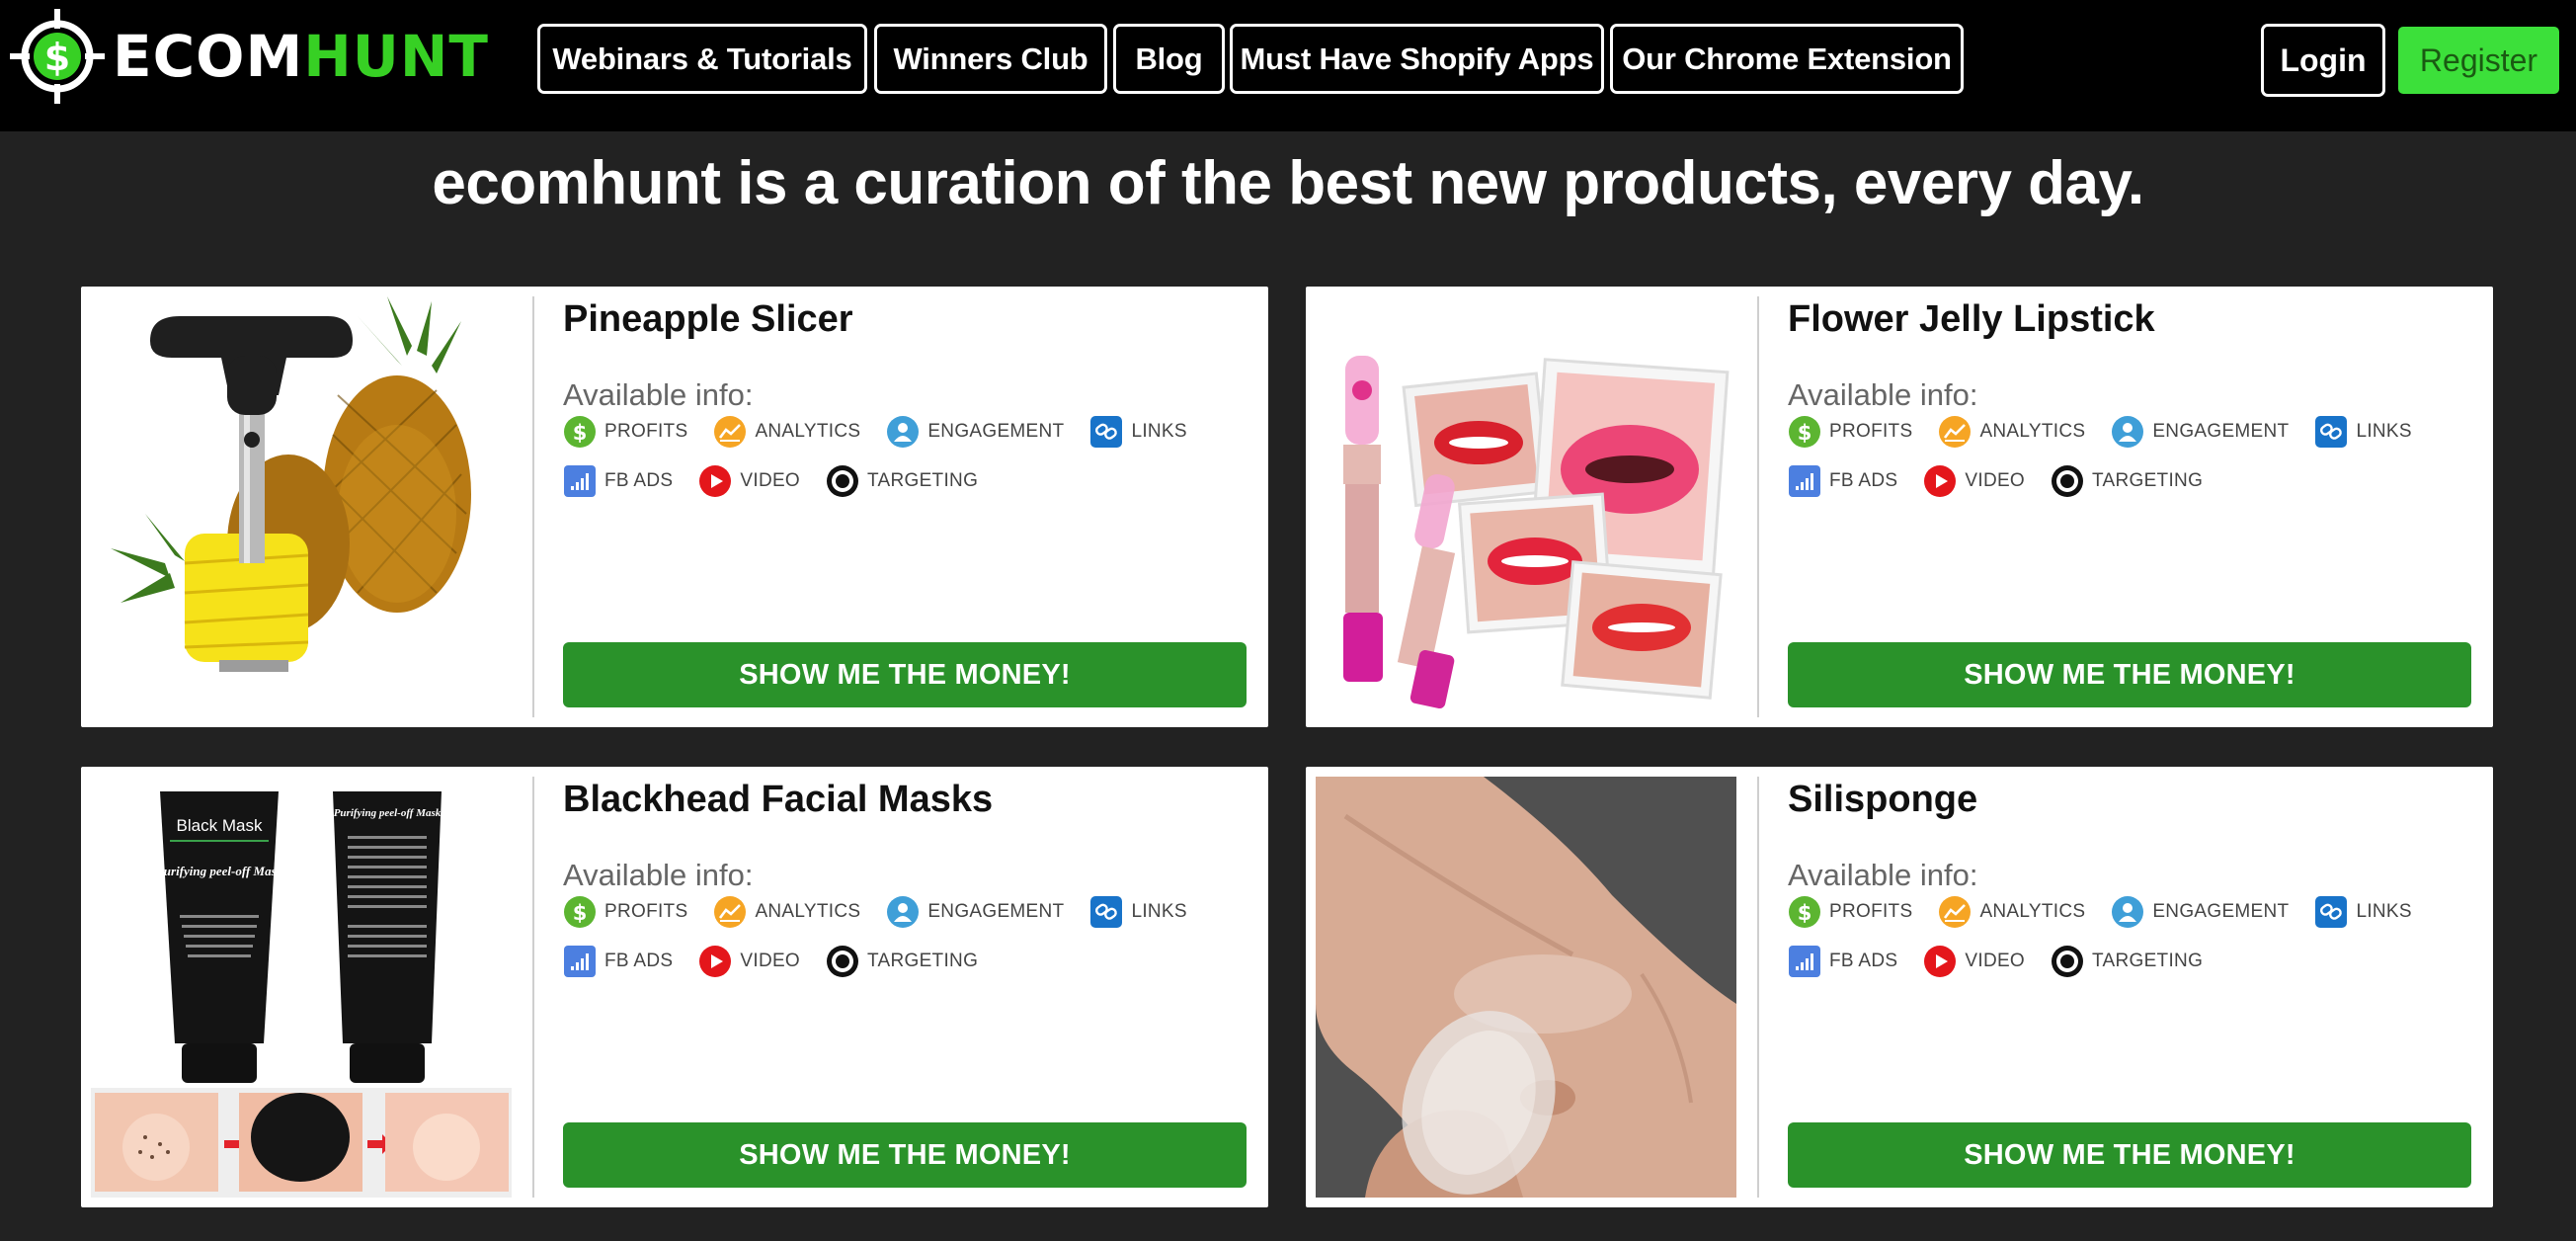  I want to click on ecomhunt-logo: $ ECOMHUNT, so click(248, 56).